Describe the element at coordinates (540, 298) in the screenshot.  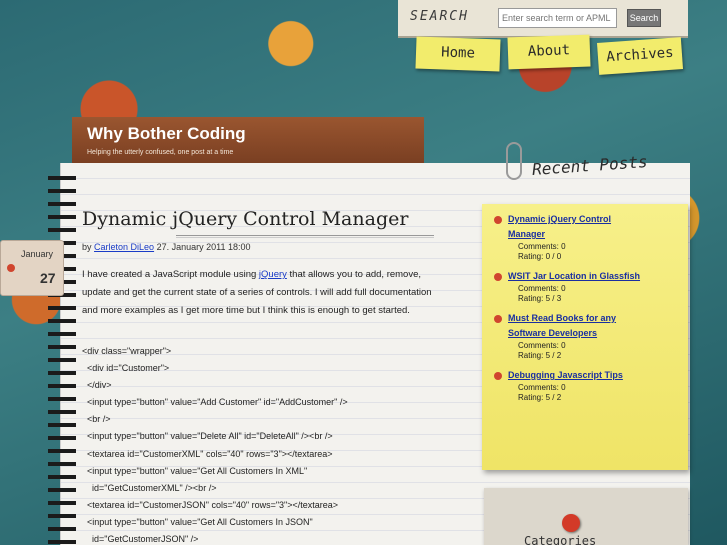
I see `recent-post-rating: Rating: 5 / 3` at that location.